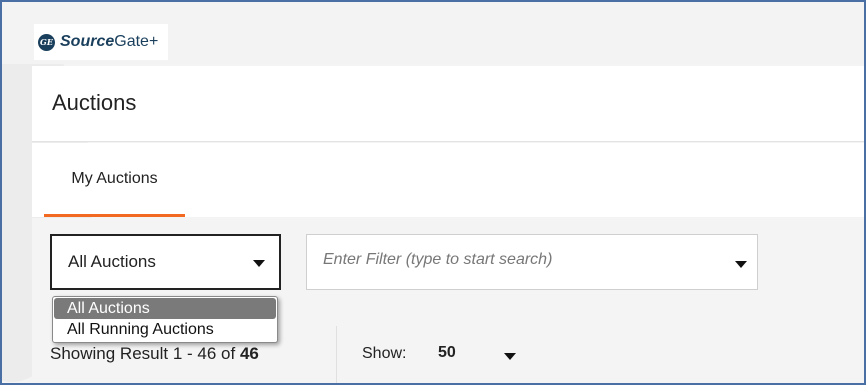  What do you see at coordinates (46, 42) in the screenshot?
I see `ge-monogram-icon: GE` at bounding box center [46, 42].